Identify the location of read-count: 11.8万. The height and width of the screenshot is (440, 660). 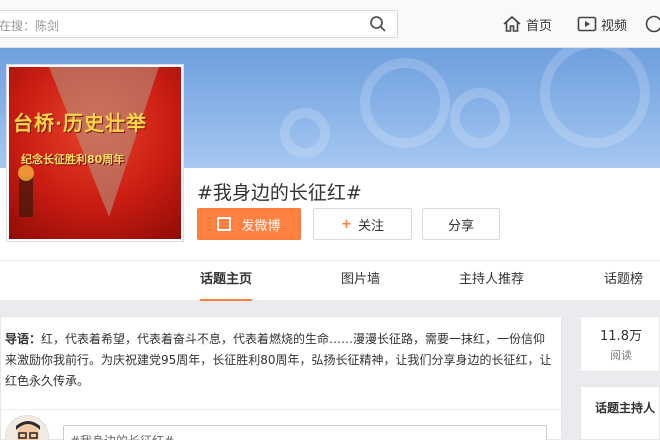
(621, 336).